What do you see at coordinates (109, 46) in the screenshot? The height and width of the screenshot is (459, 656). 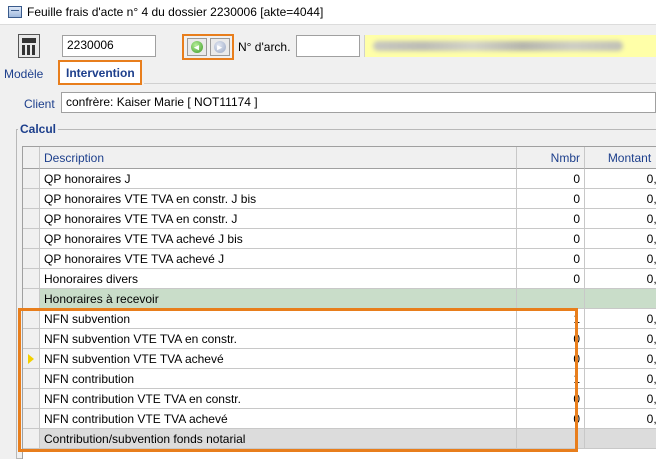 I see `dossier-number-field: 2230006` at bounding box center [109, 46].